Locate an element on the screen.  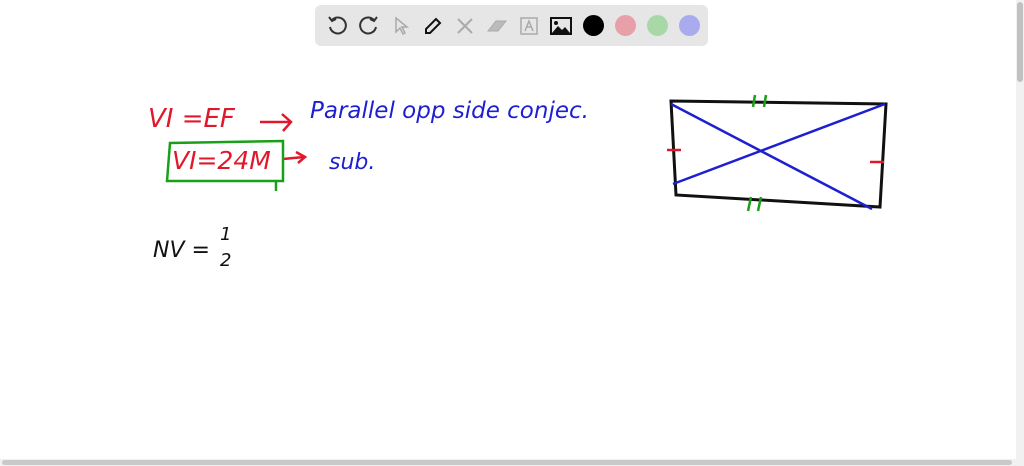
fraction-numerator: 1 is located at coordinates (226, 234).